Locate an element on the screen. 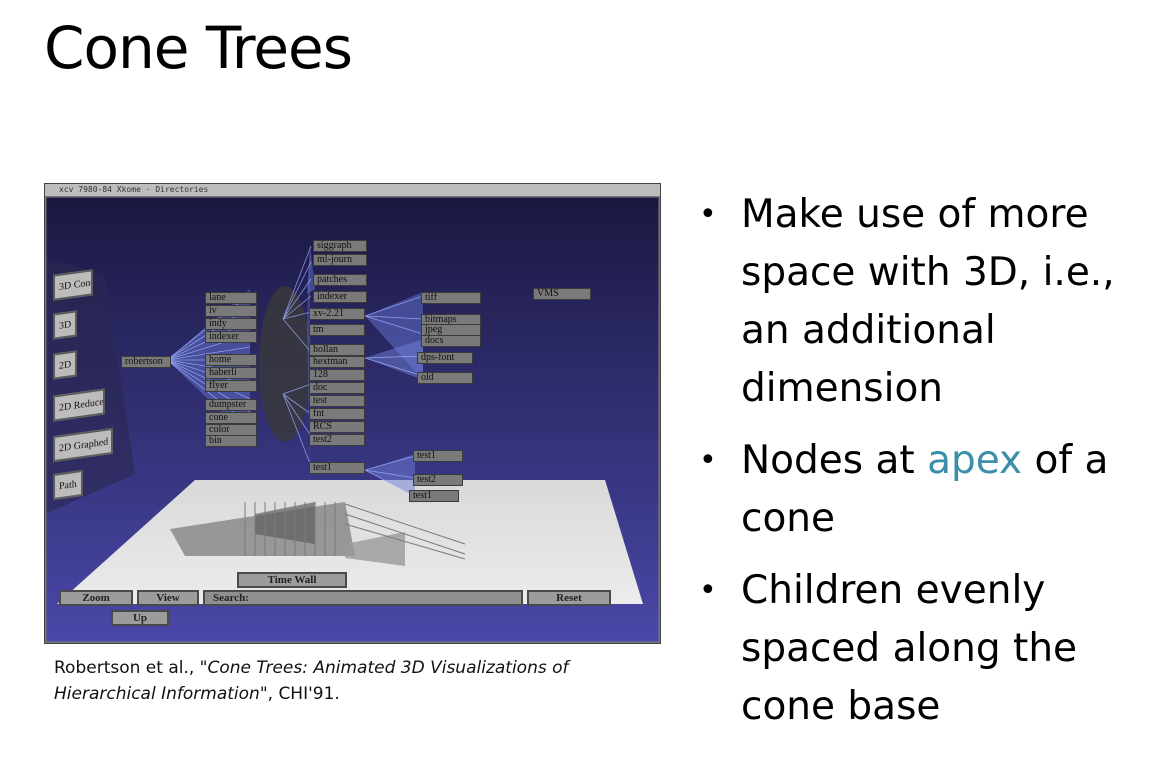  tree-node: siggraph is located at coordinates (340, 246).